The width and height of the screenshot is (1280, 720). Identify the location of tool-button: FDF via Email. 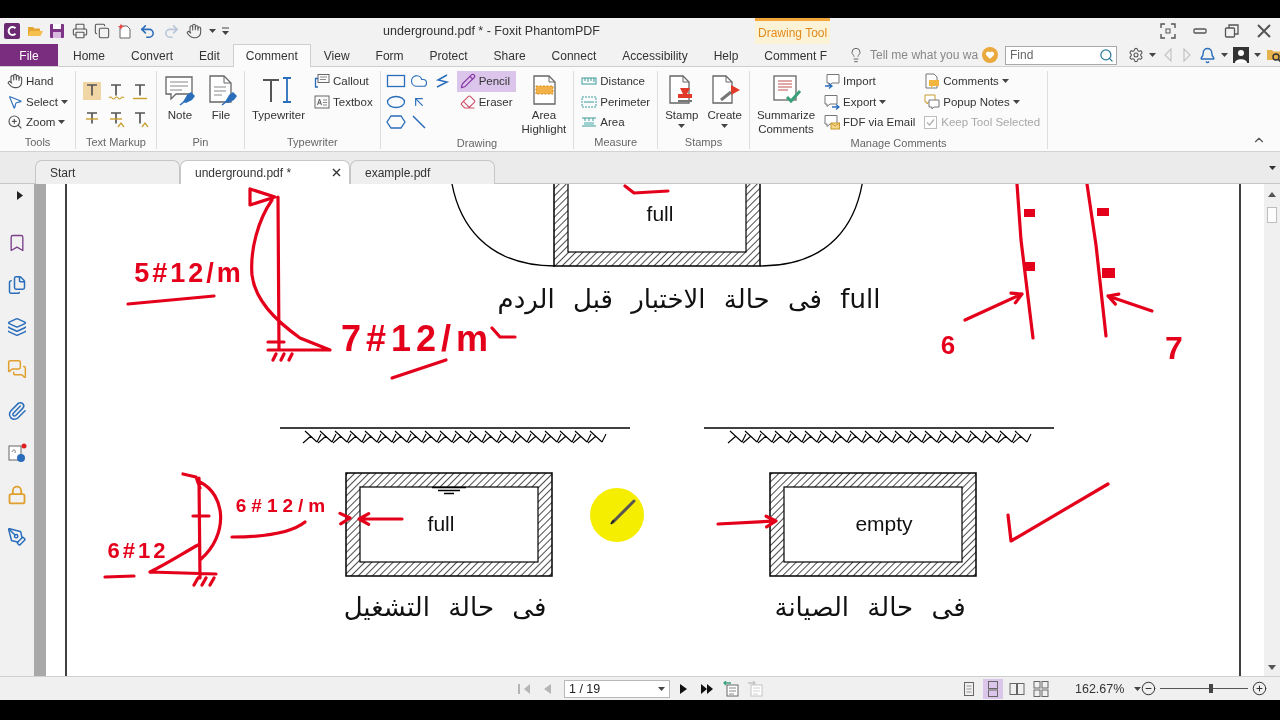
(870, 122).